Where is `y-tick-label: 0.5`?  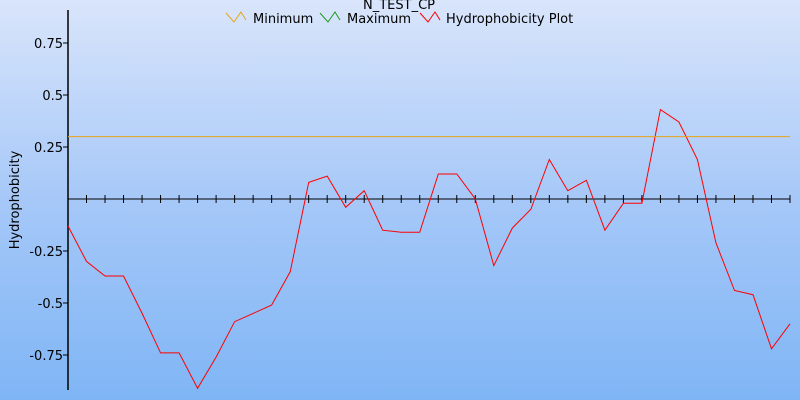 y-tick-label: 0.5 is located at coordinates (52, 96).